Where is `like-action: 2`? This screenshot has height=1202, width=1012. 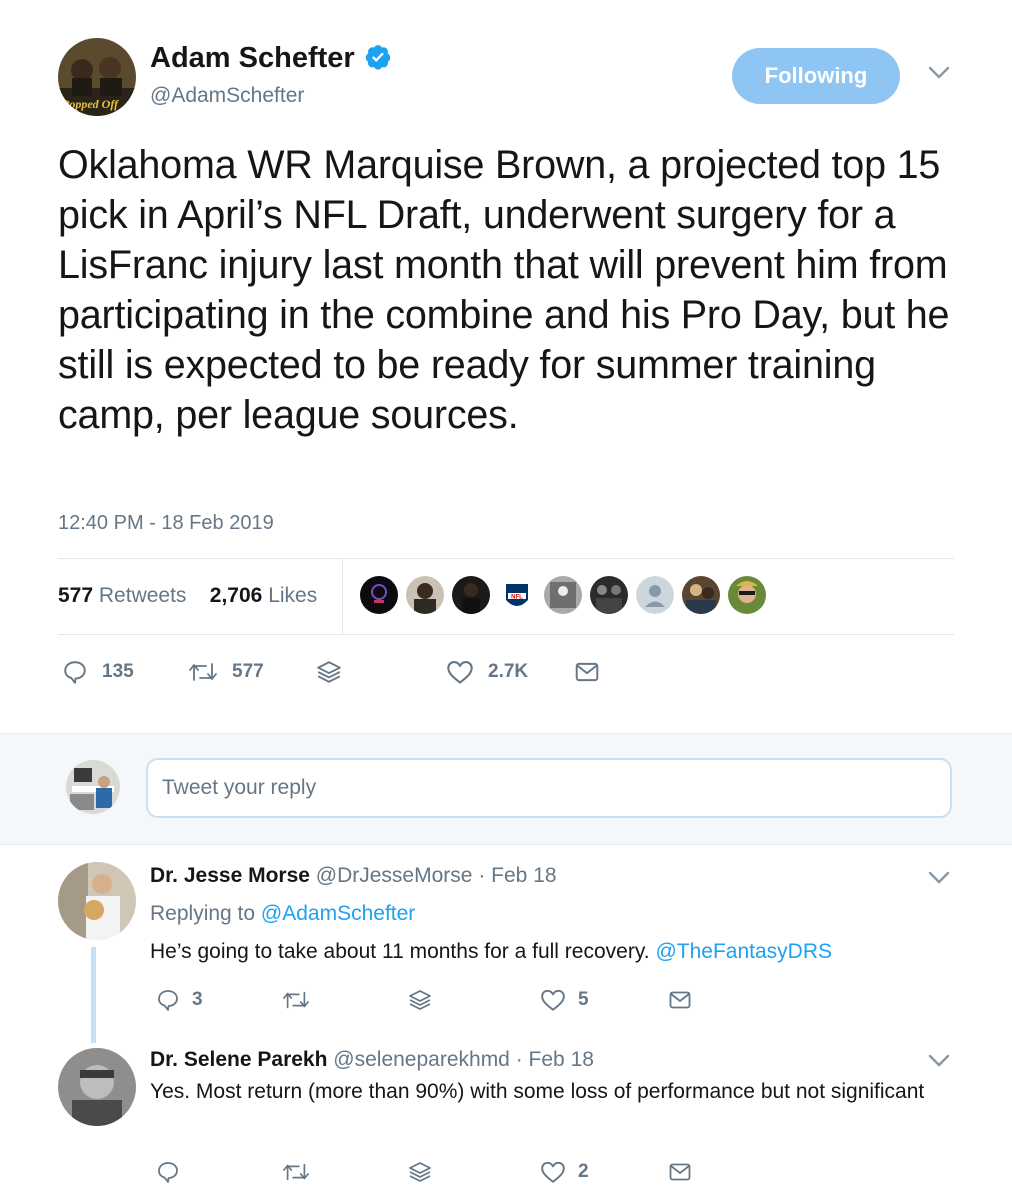 like-action: 2 is located at coordinates (564, 1172).